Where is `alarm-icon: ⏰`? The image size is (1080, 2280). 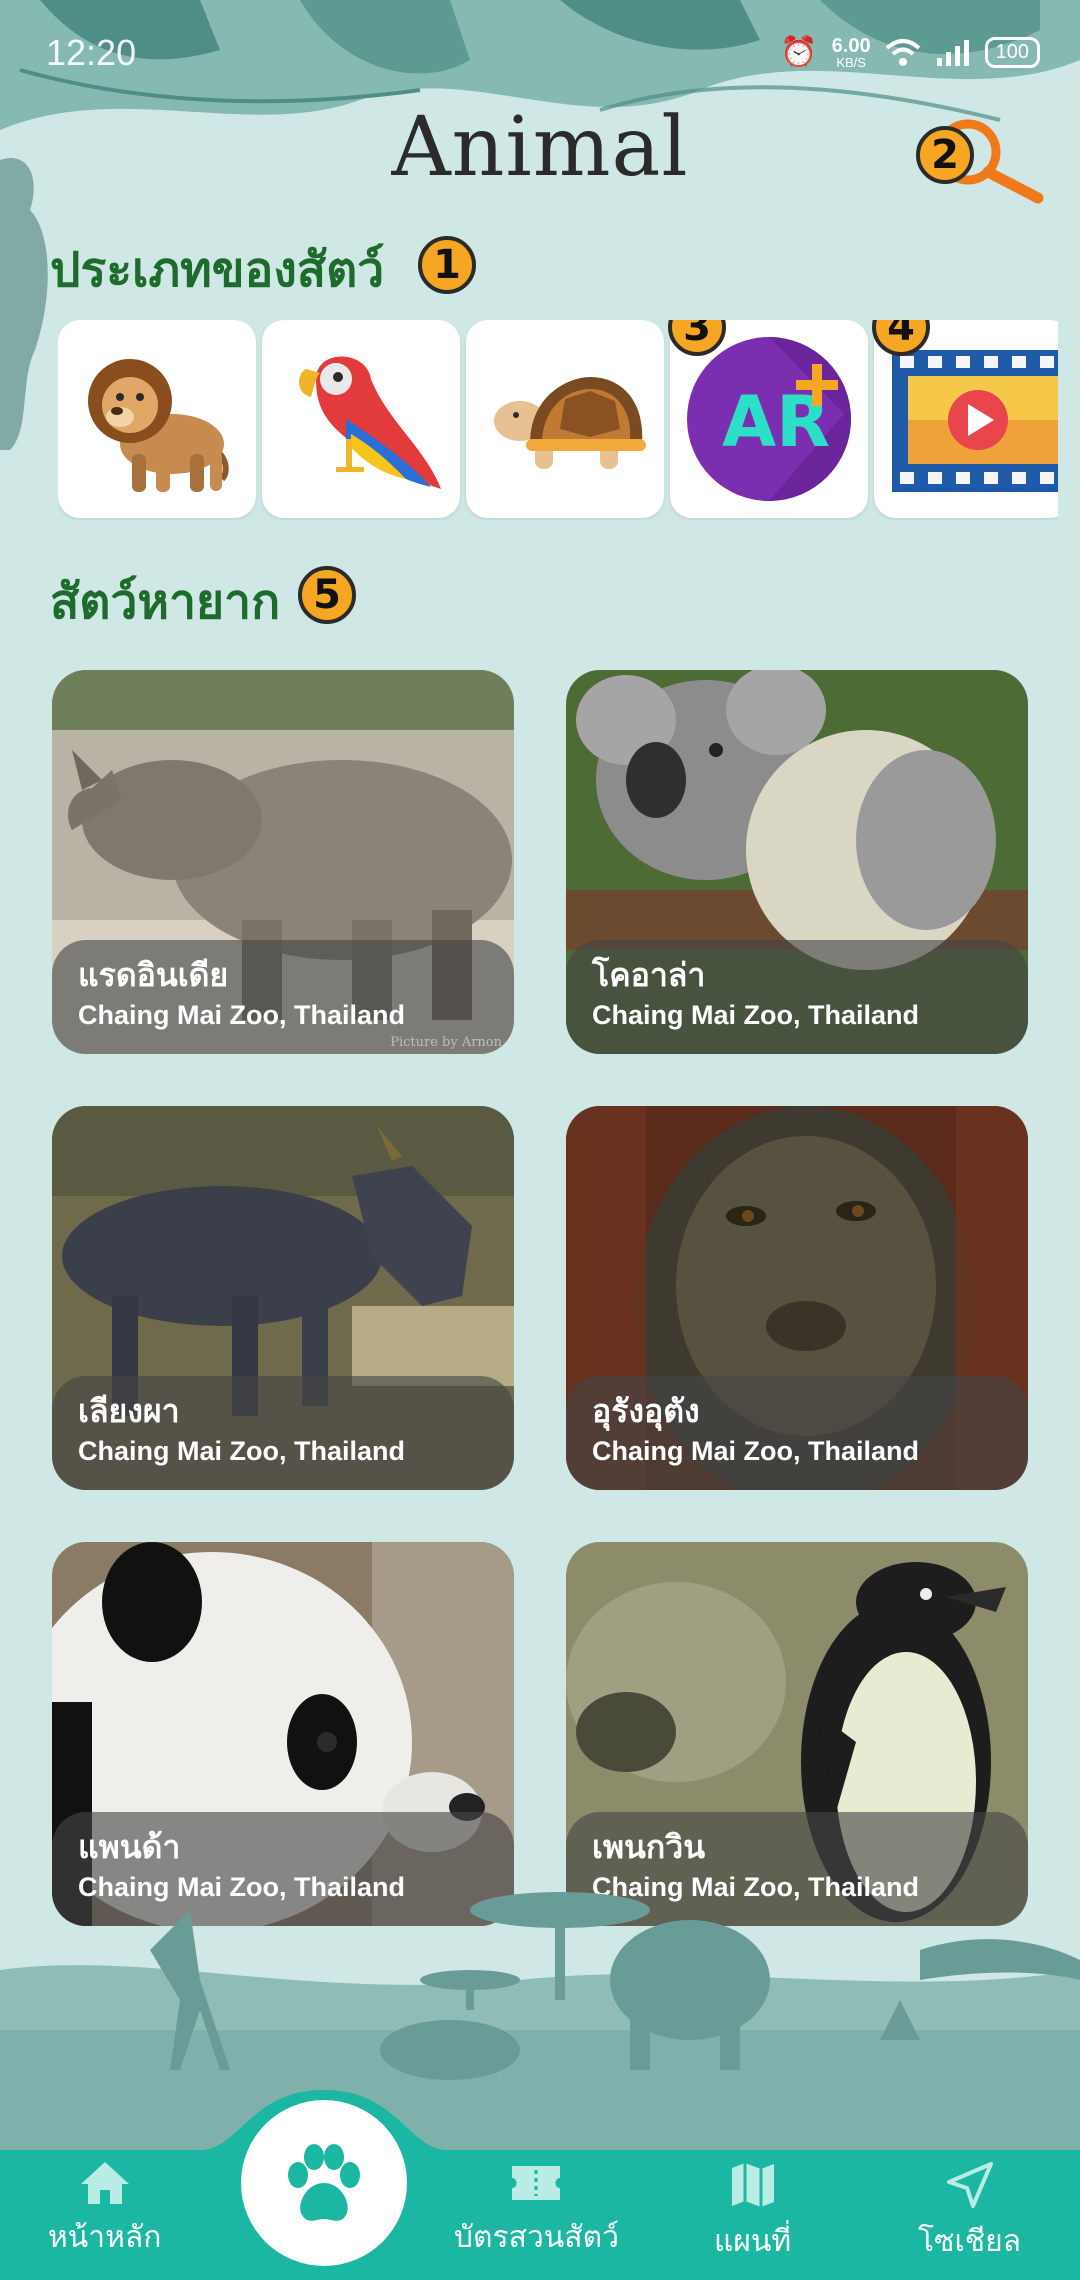 alarm-icon: ⏰ is located at coordinates (799, 52).